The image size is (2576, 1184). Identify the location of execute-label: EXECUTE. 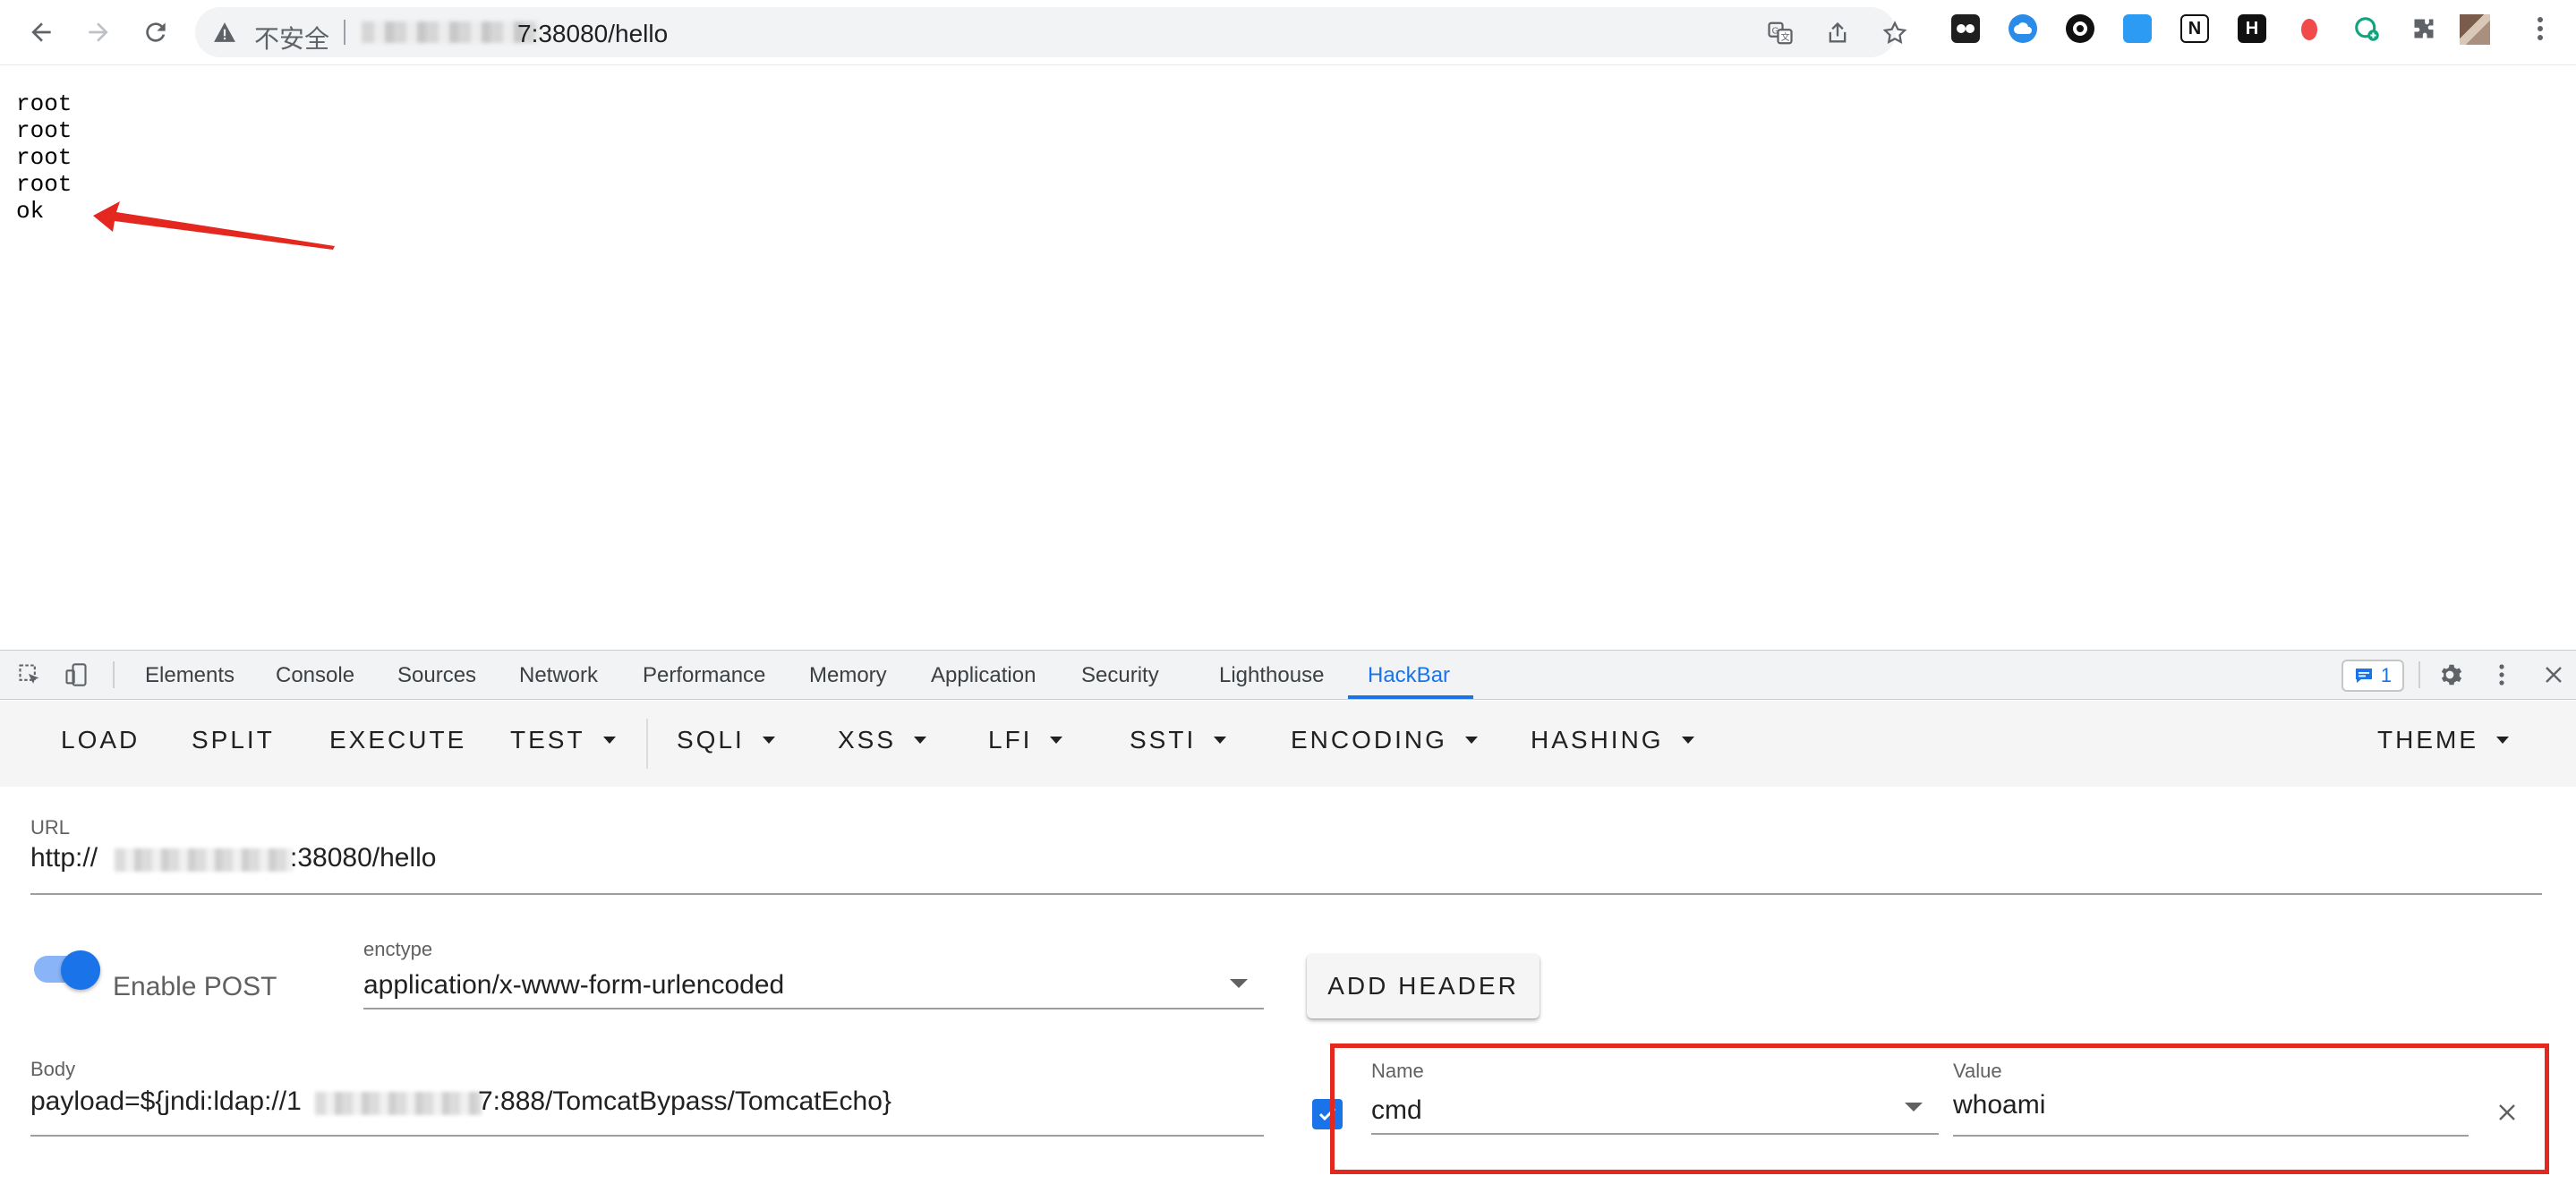
(398, 740).